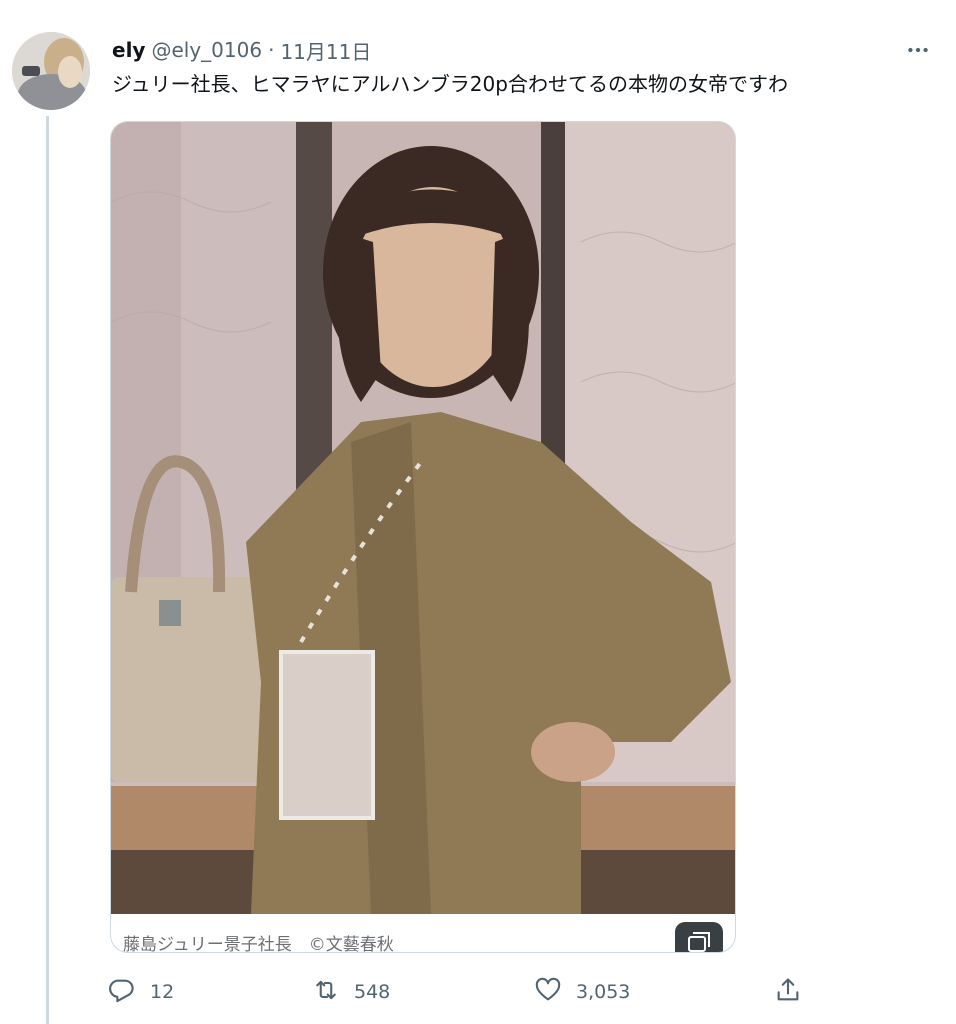  Describe the element at coordinates (325, 50) in the screenshot. I see `tweet-date: 11月11日` at that location.